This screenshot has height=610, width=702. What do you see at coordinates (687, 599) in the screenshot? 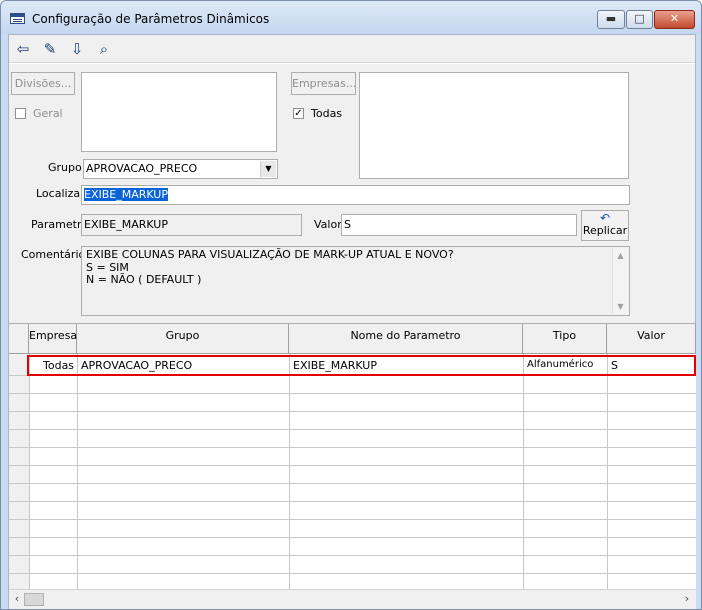
I see `scroll-right-icon: ›` at bounding box center [687, 599].